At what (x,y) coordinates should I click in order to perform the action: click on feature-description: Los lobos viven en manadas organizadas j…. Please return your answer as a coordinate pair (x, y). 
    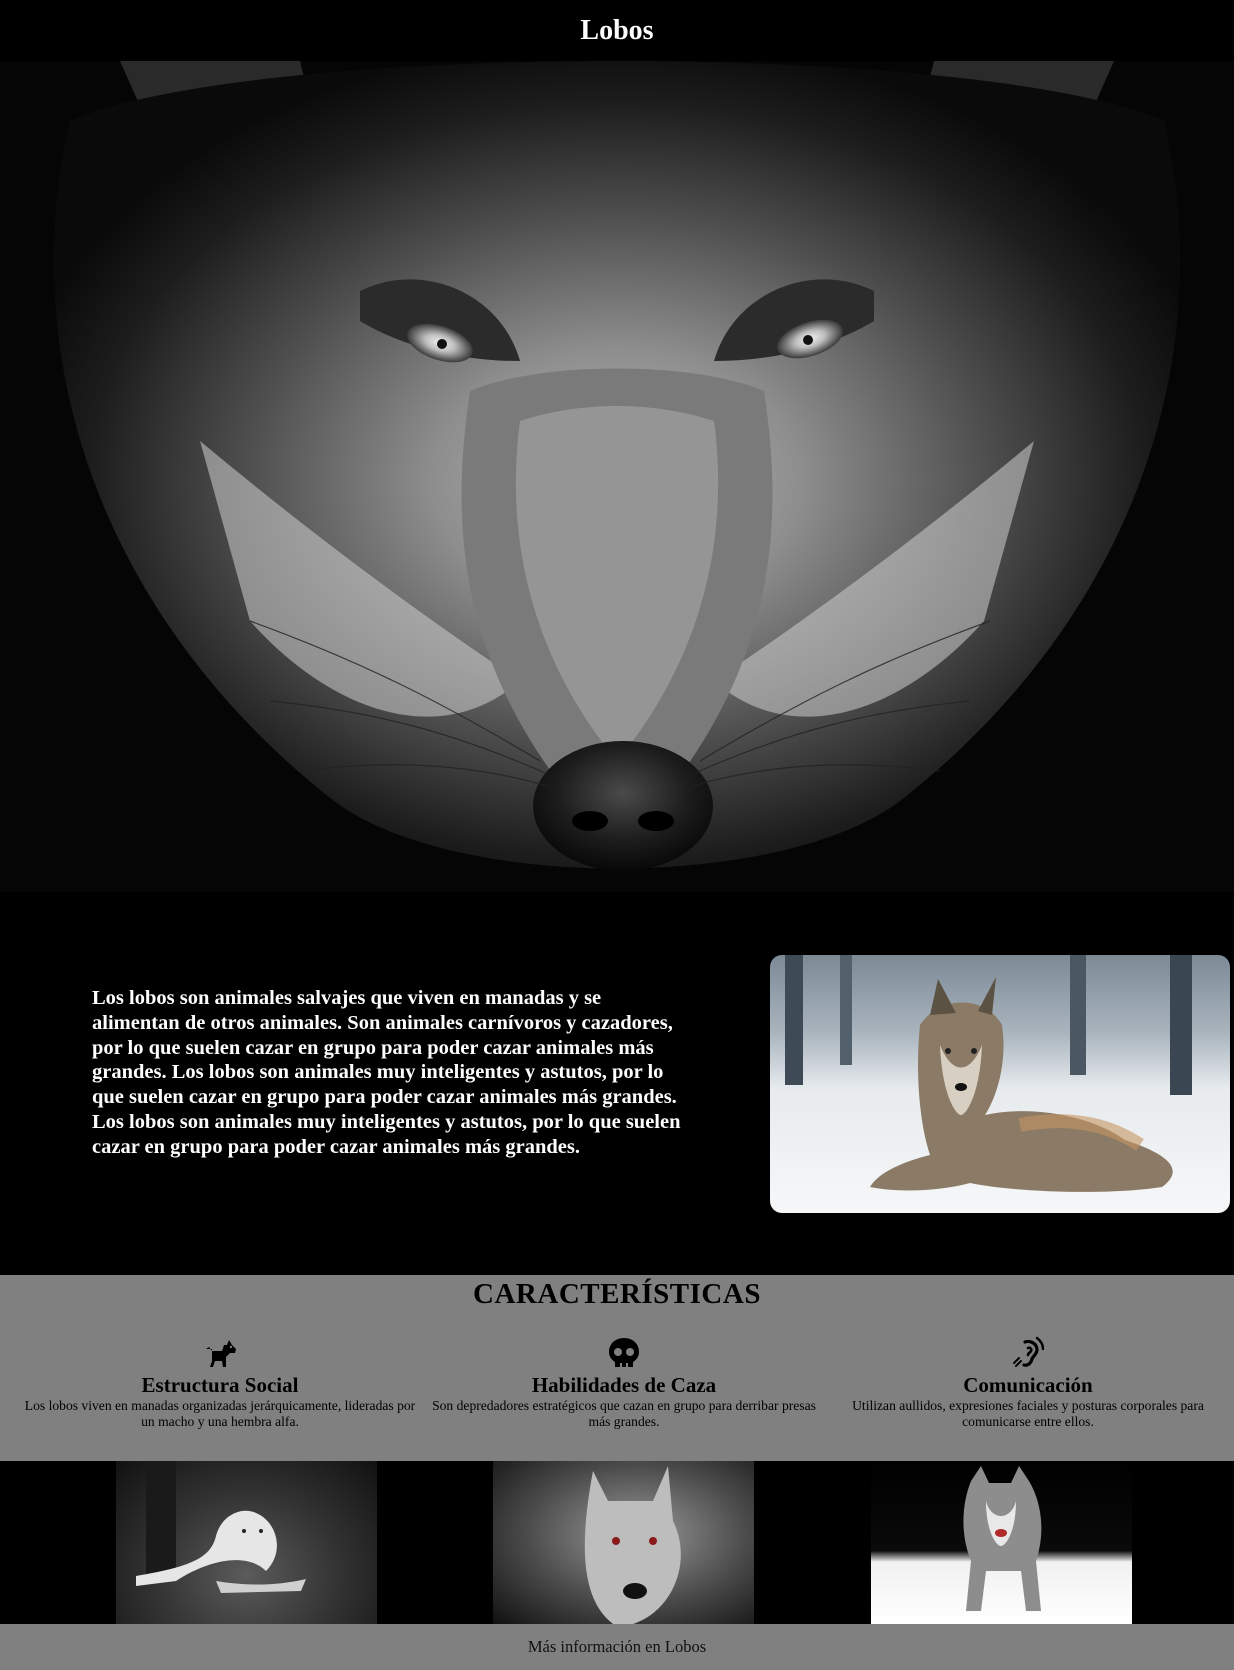
    Looking at the image, I should click on (220, 1413).